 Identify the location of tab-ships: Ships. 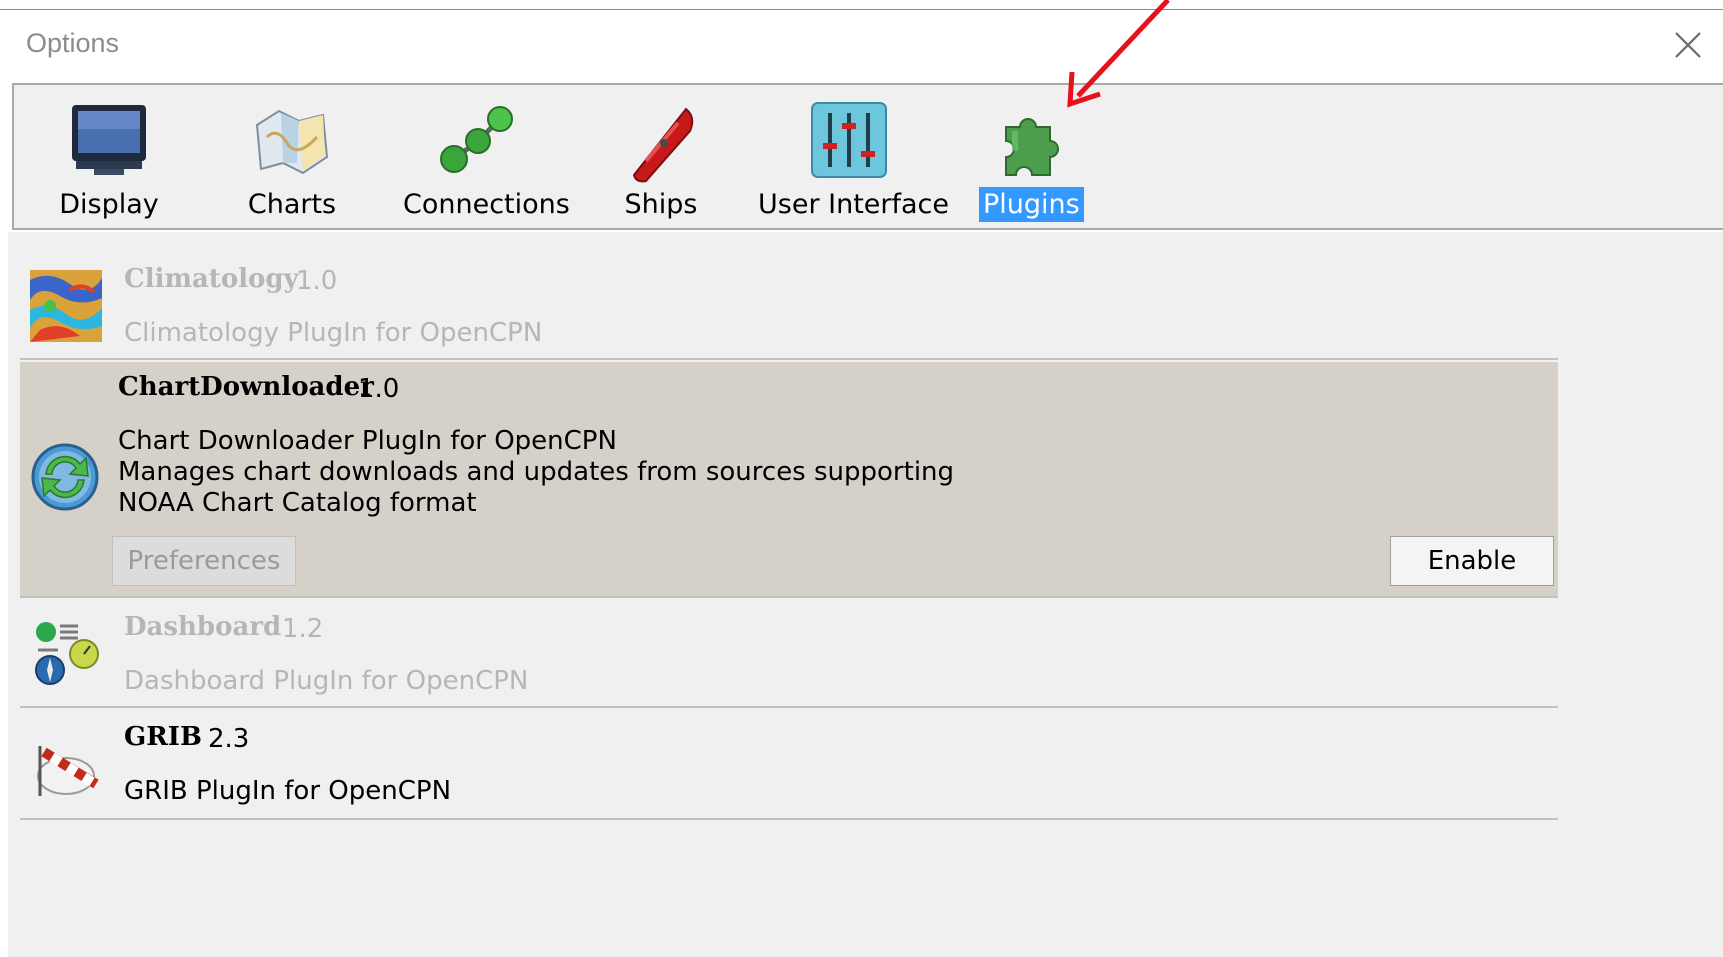
(661, 156).